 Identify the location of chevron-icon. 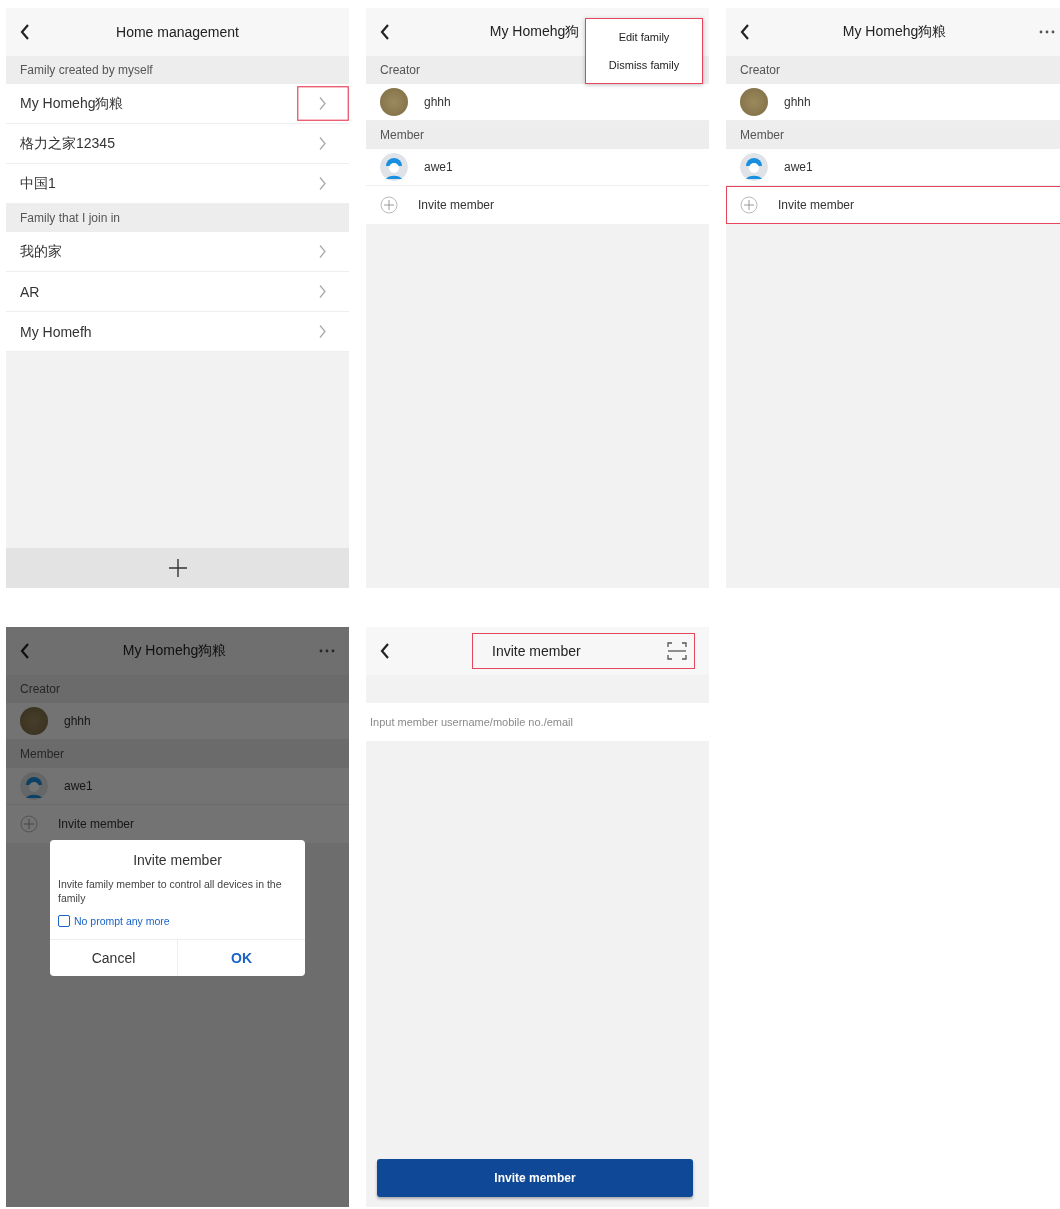
(323, 103).